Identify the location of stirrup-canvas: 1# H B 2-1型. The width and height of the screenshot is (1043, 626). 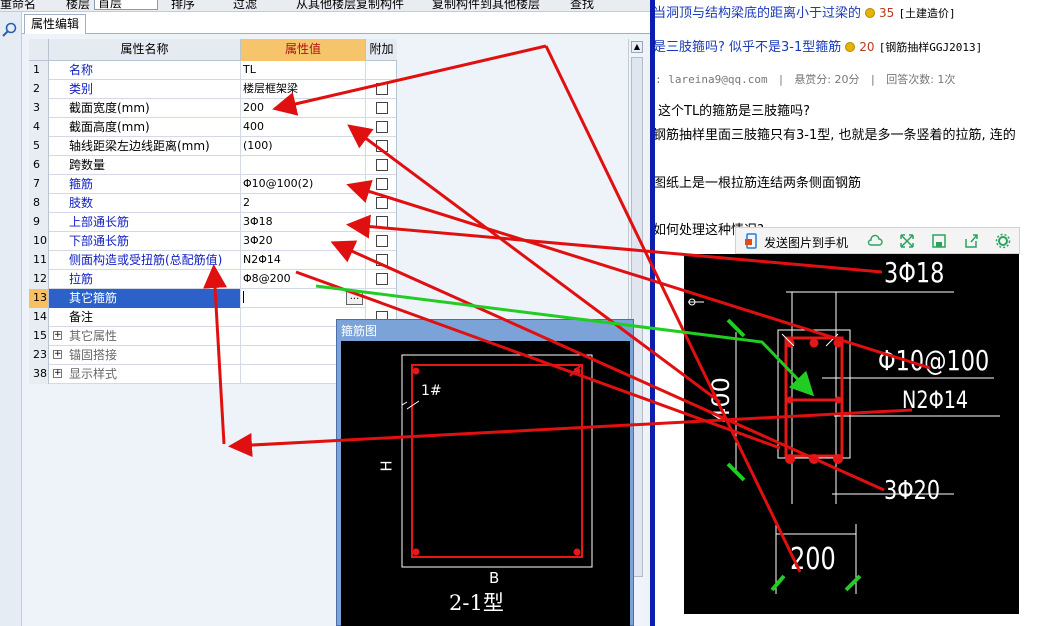
(485, 483).